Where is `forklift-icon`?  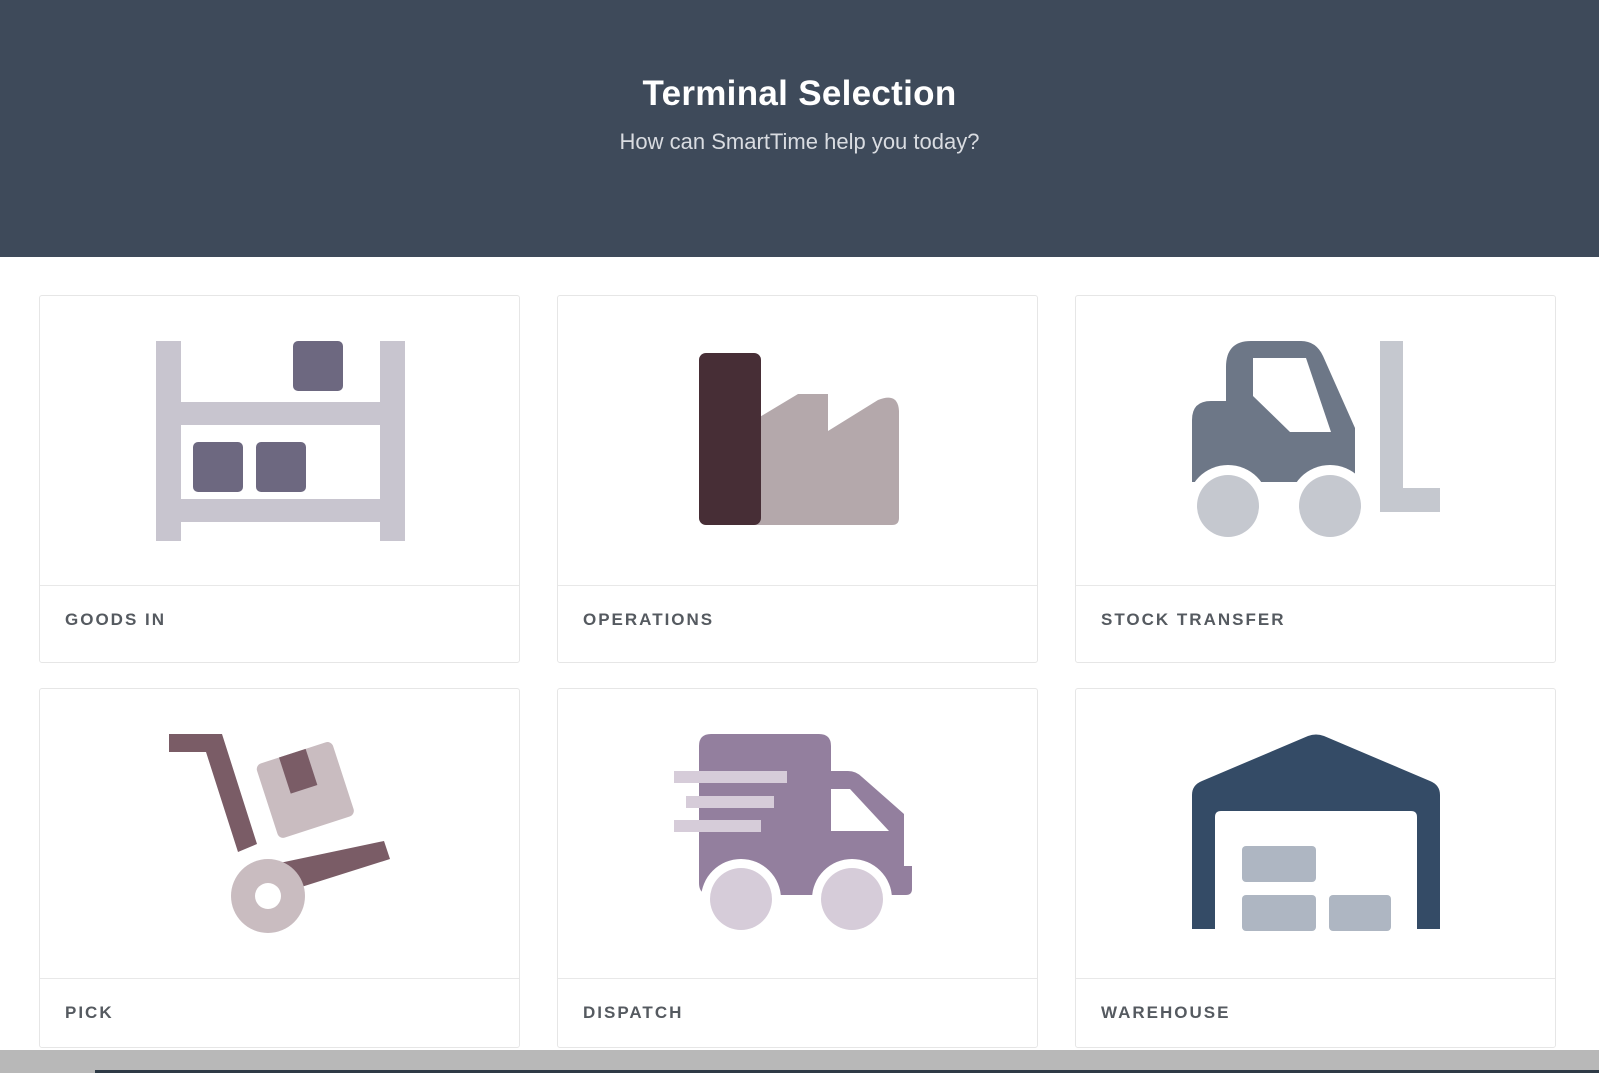 forklift-icon is located at coordinates (1313, 444).